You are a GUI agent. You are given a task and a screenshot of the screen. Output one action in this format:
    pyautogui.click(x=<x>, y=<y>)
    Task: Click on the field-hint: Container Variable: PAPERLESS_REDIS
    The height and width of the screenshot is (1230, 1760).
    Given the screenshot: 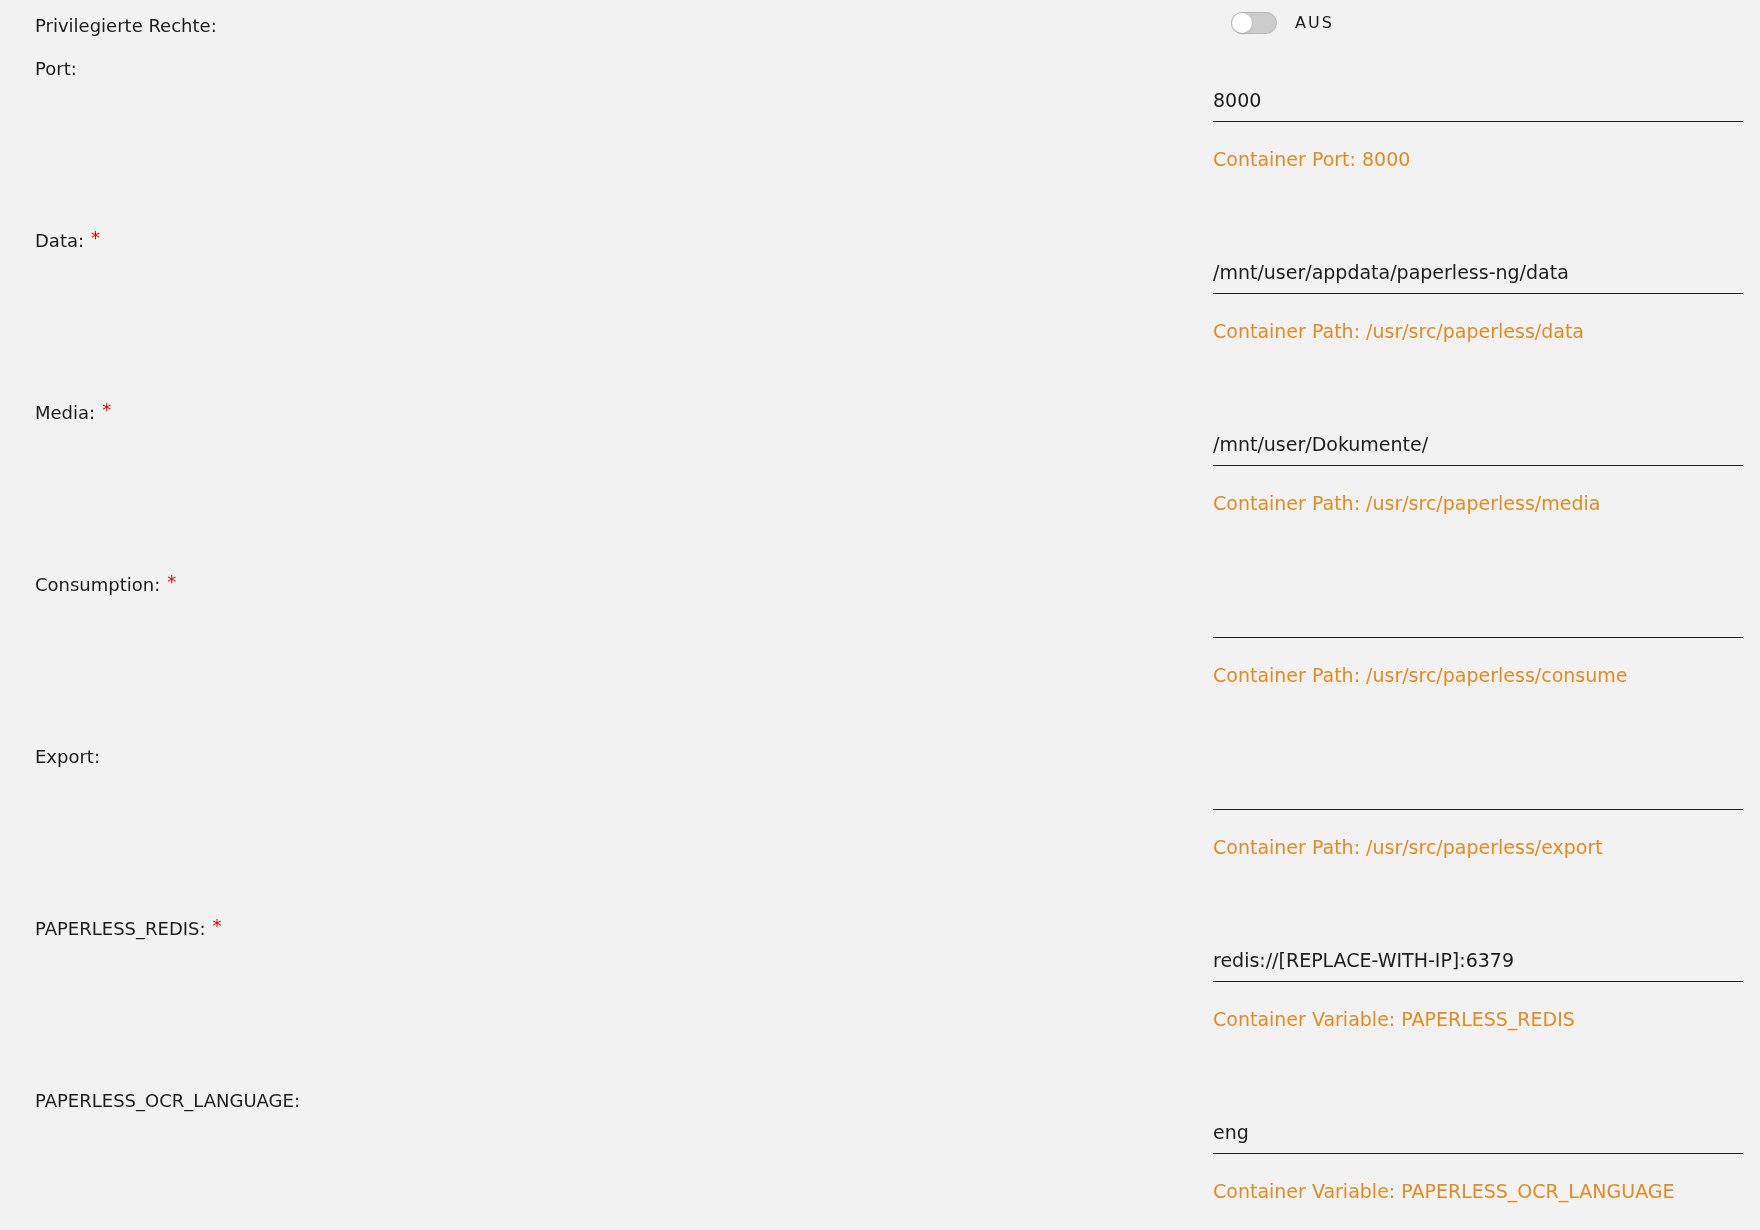 What is the action you would take?
    pyautogui.click(x=1394, y=1019)
    